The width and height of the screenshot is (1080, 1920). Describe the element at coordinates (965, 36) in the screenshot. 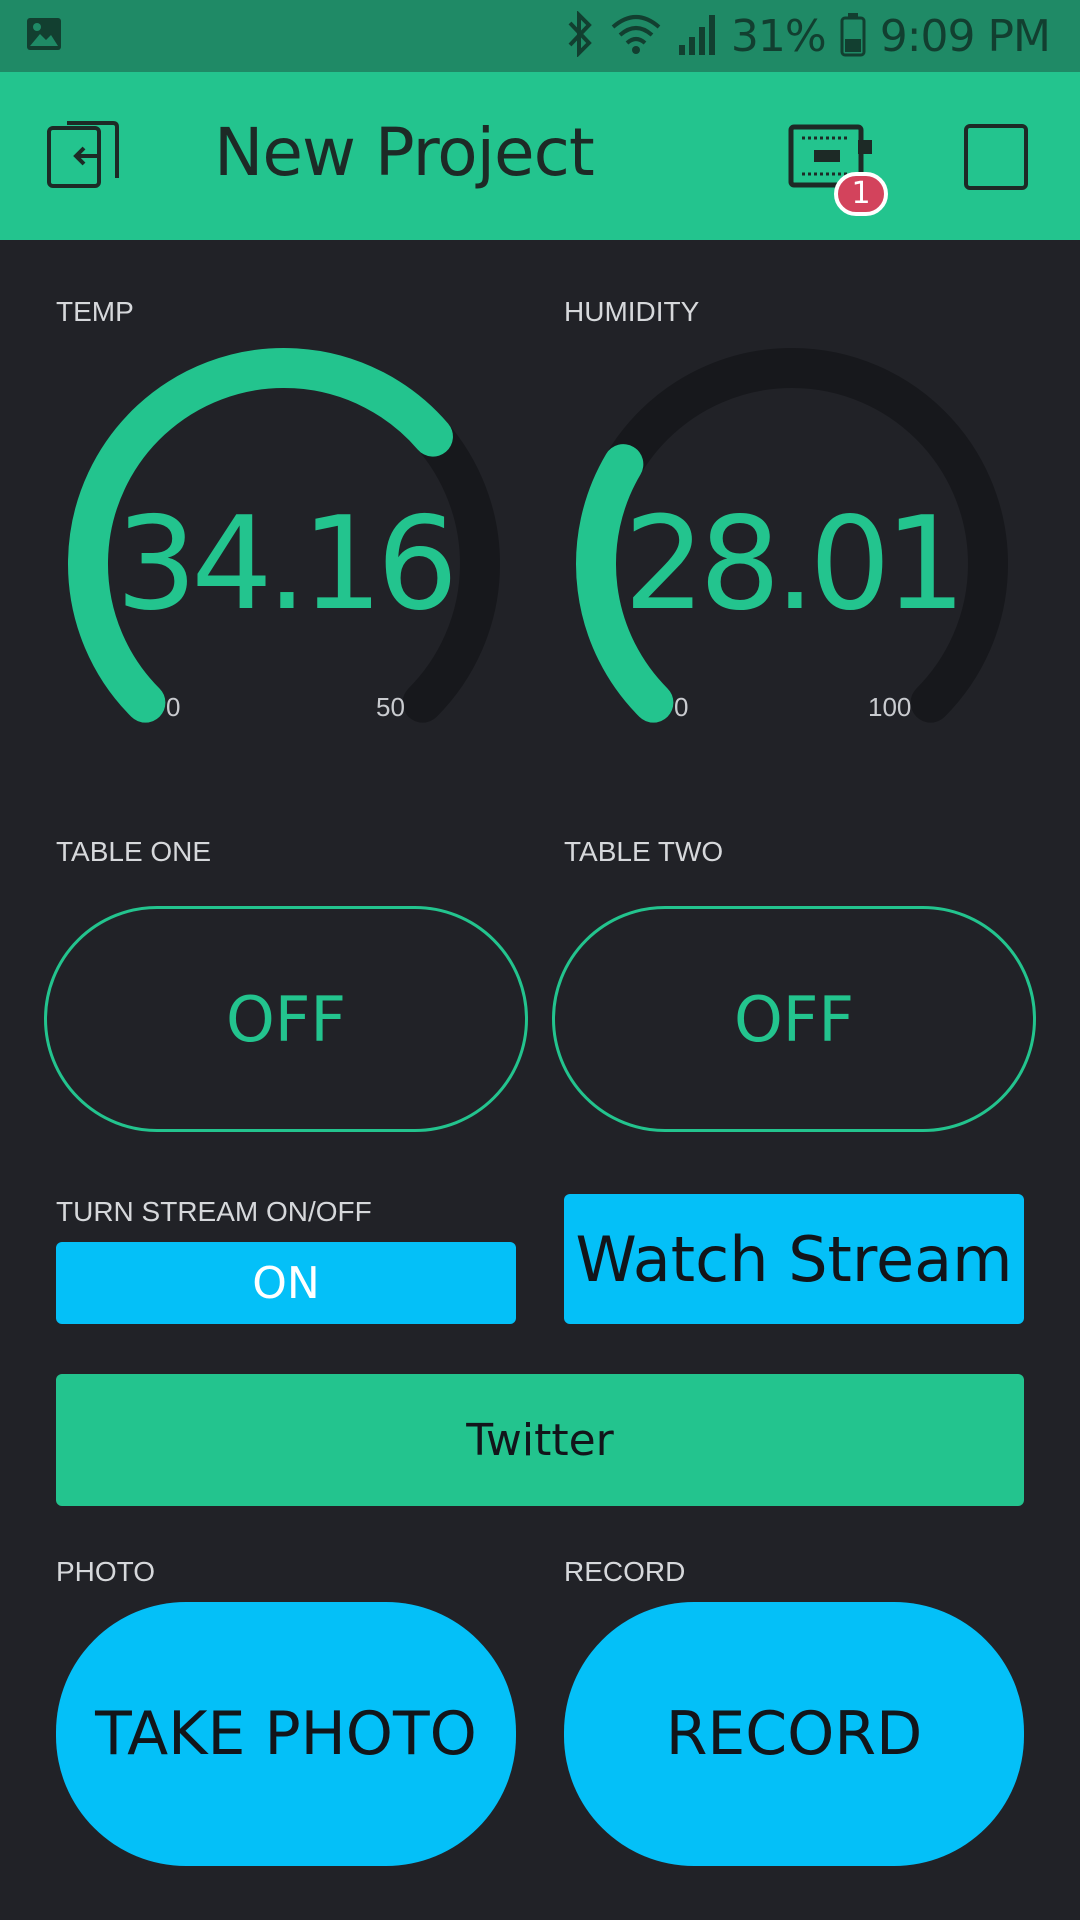

I see `clock: 9:09 PM` at that location.